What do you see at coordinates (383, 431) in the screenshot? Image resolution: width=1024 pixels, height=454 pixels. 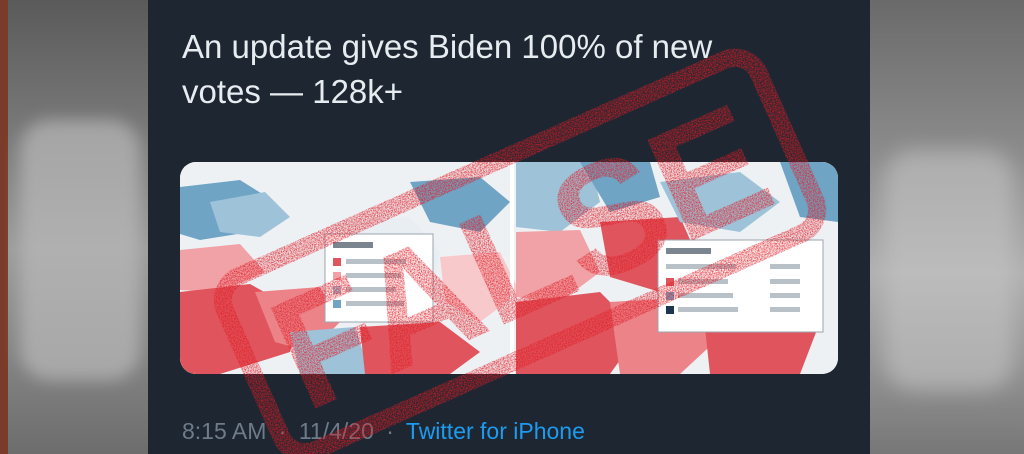 I see `tweet-meta: 8:15 AM · 11/4/20 · Twitter for iPhone` at bounding box center [383, 431].